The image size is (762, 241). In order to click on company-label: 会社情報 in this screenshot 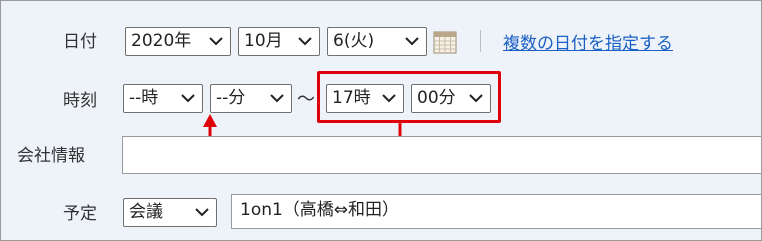, I will do `click(51, 156)`.